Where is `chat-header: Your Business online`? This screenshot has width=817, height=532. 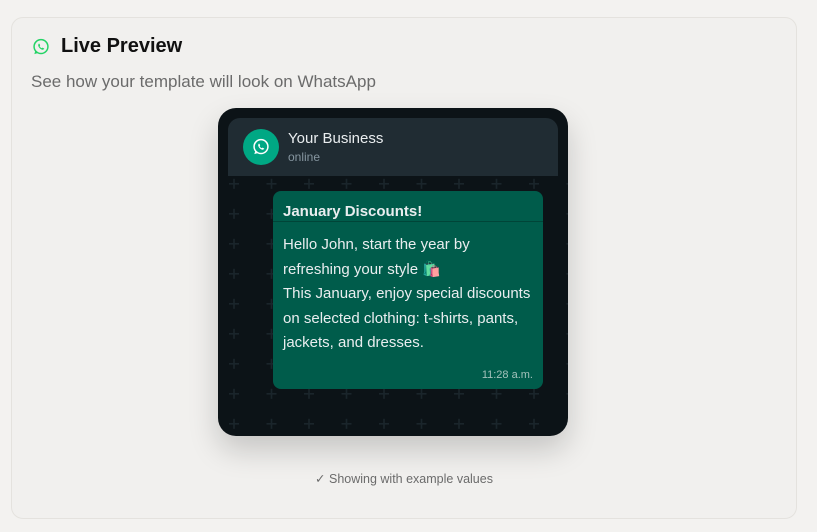 chat-header: Your Business online is located at coordinates (393, 147).